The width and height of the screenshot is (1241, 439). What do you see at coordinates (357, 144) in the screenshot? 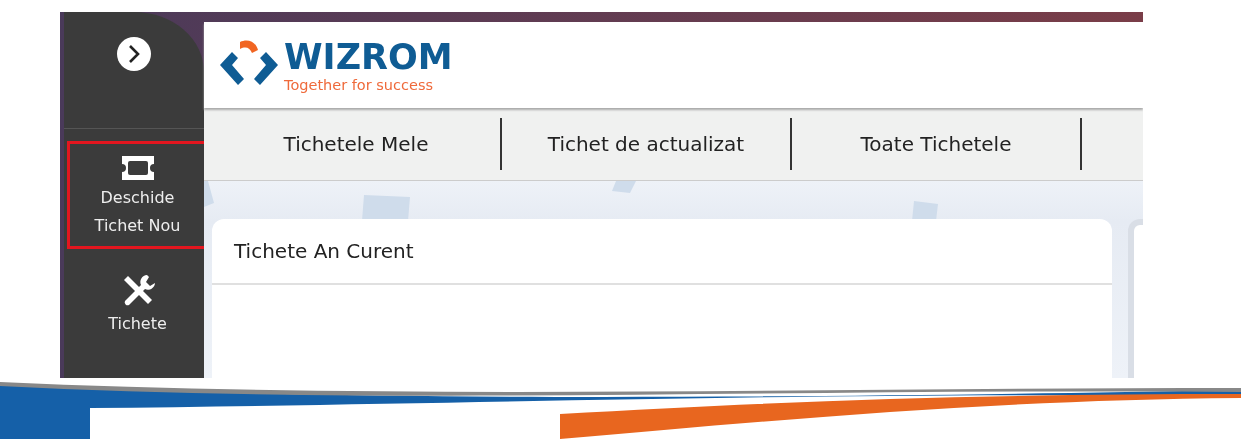
I see `tab: Tichetele Mele` at bounding box center [357, 144].